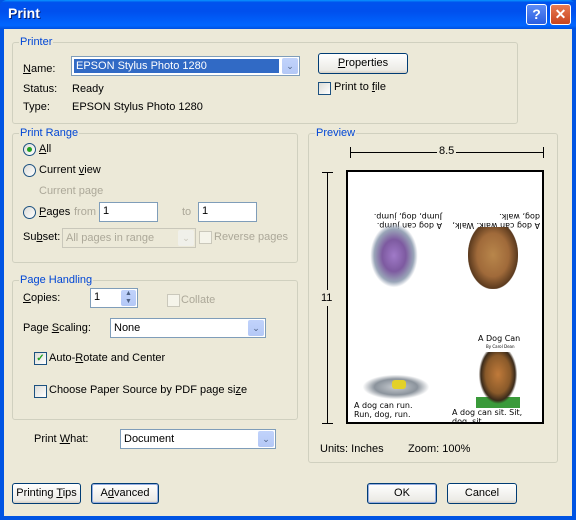 The image size is (576, 520). I want to click on print-range-group-label: Print Range, so click(49, 133).